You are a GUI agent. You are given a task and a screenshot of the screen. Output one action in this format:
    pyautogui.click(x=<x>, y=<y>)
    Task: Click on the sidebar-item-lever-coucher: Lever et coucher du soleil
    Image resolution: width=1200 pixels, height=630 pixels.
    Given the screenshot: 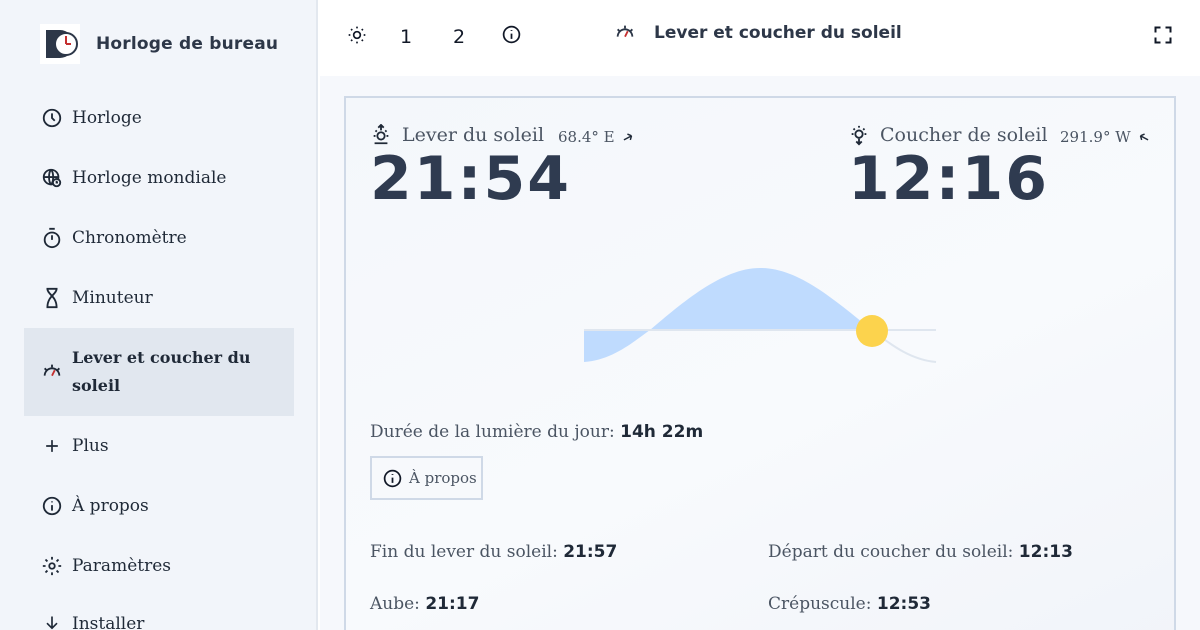 What is the action you would take?
    pyautogui.click(x=159, y=372)
    